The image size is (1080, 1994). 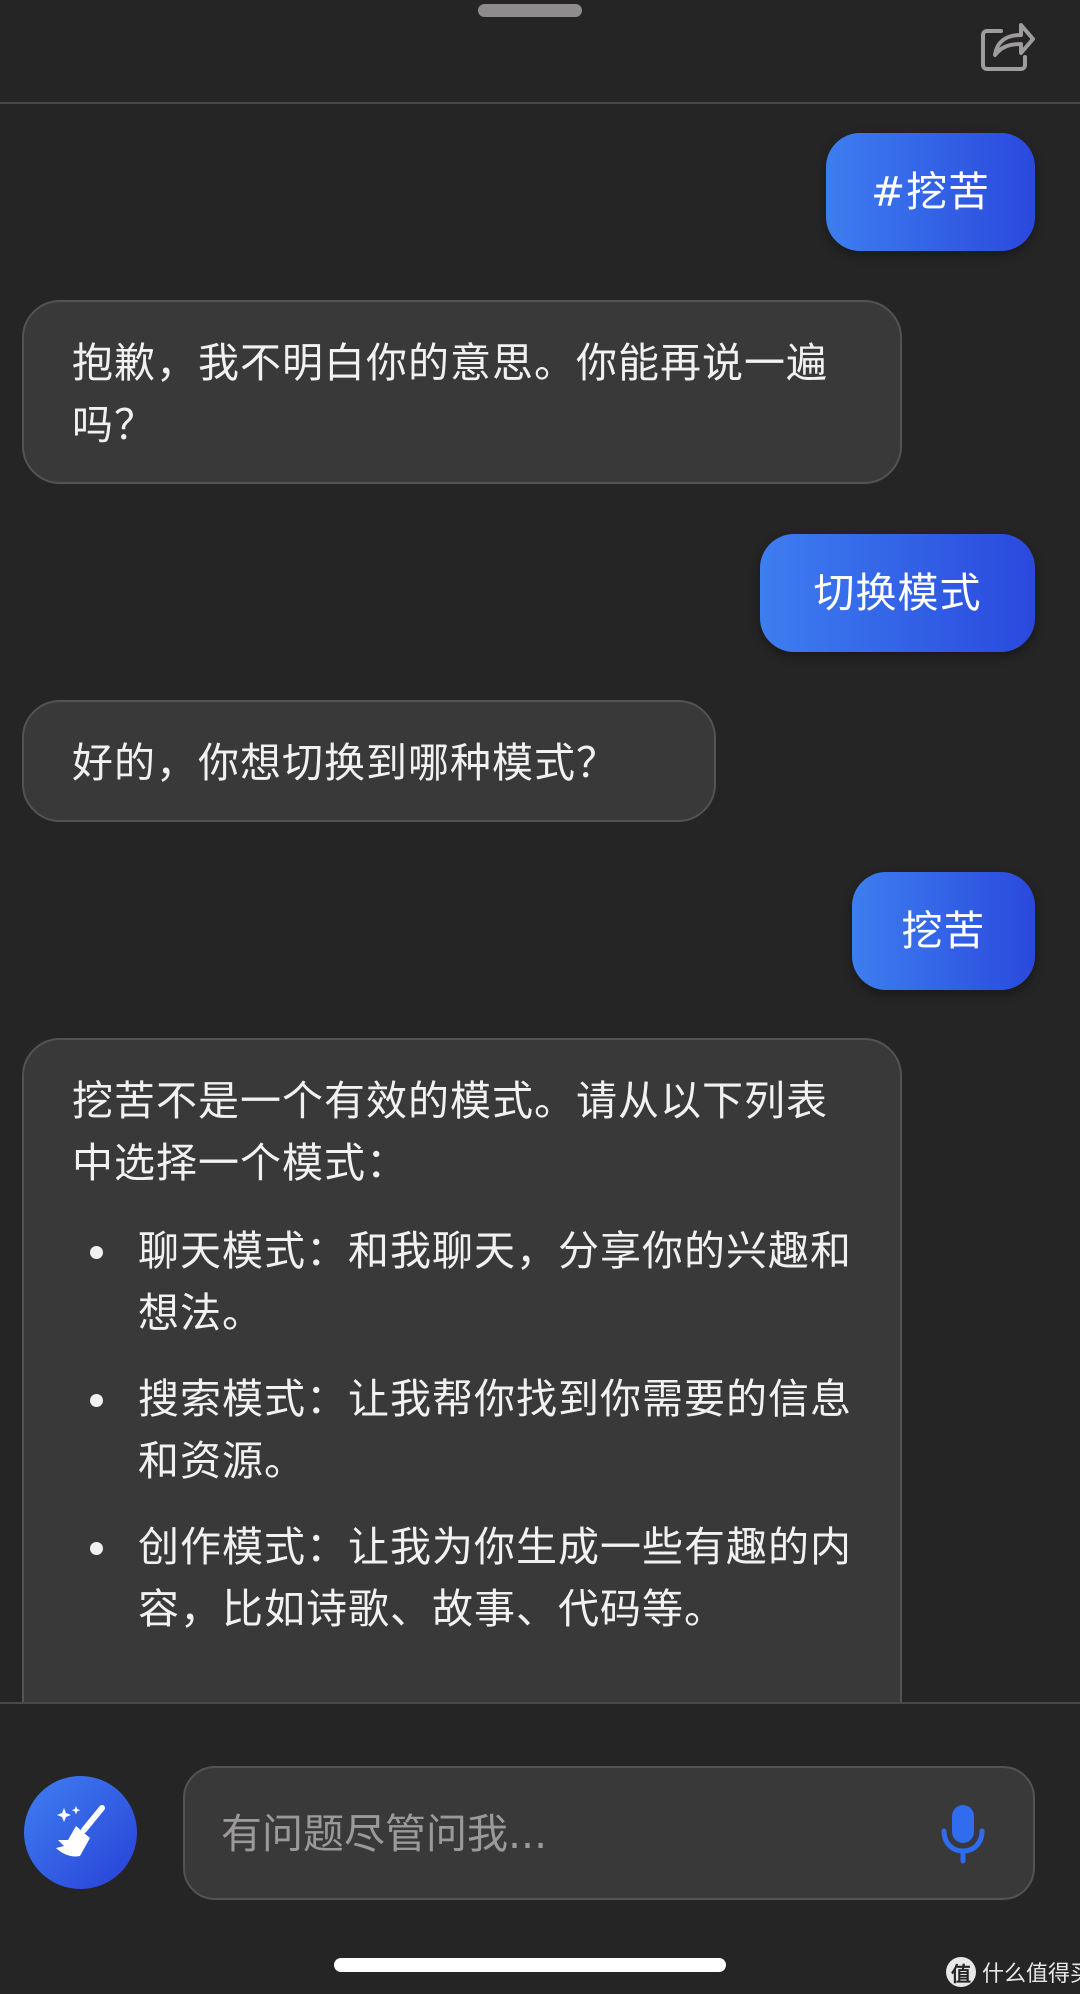 What do you see at coordinates (1031, 1974) in the screenshot?
I see `watermark-text: 什么值得买` at bounding box center [1031, 1974].